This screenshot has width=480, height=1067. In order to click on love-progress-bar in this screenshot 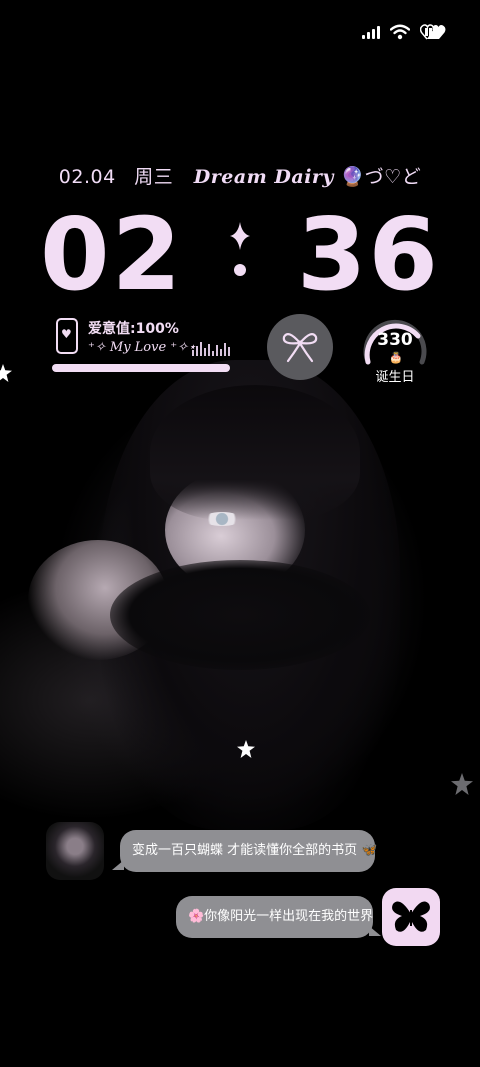, I will do `click(141, 368)`.